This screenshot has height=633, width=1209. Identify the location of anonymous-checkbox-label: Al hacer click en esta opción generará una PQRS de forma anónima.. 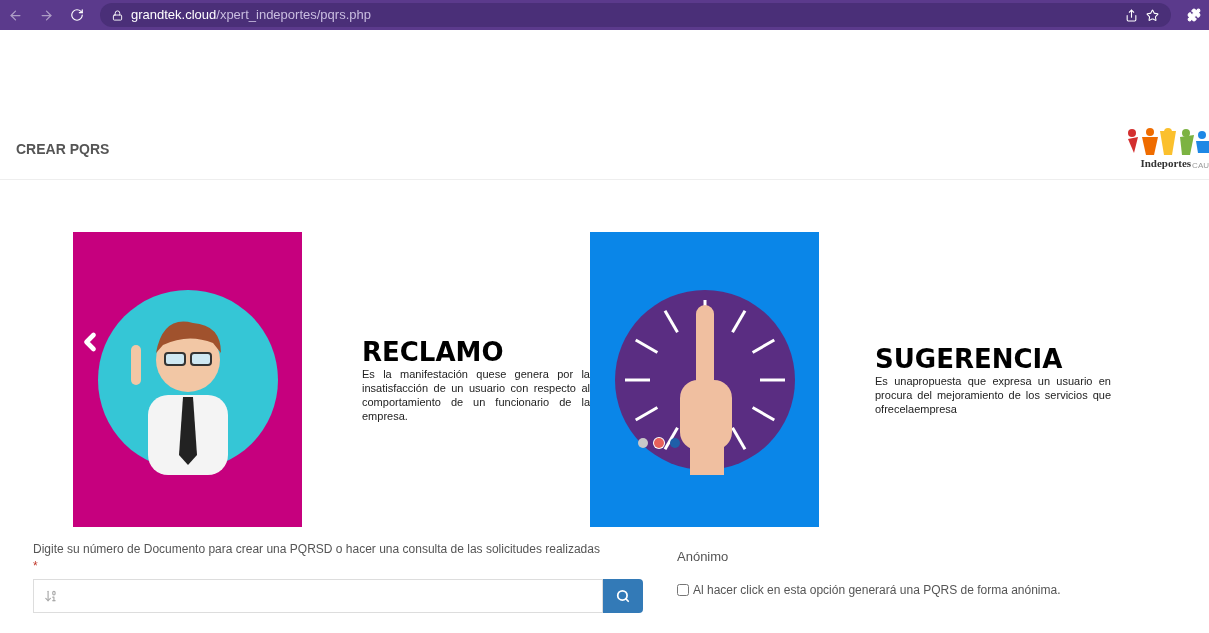
(877, 590).